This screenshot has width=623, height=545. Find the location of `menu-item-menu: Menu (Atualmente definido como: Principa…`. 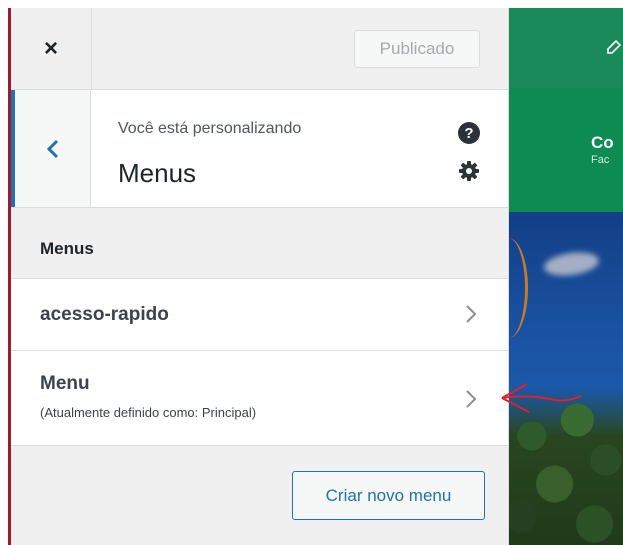

menu-item-menu: Menu (Atualmente definido como: Principa… is located at coordinates (259, 398).